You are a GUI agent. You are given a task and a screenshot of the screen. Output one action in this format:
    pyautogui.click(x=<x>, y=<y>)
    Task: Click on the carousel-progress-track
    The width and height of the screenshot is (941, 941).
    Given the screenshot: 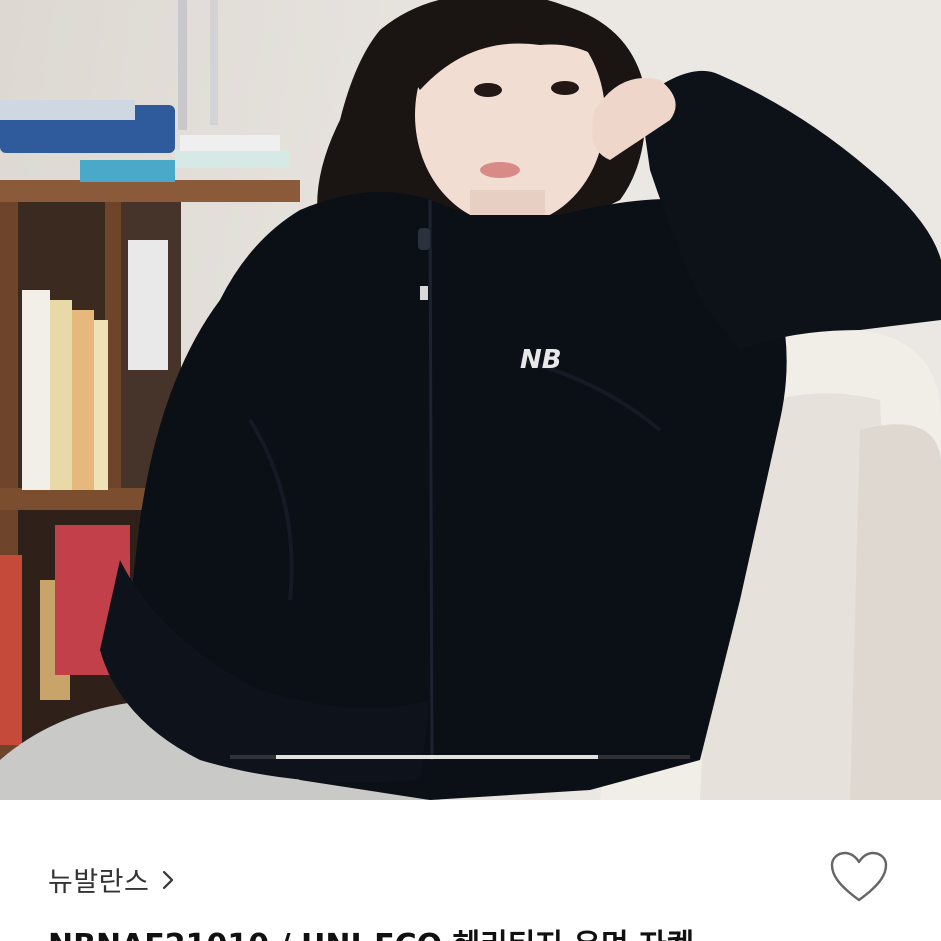 What is the action you would take?
    pyautogui.click(x=460, y=757)
    